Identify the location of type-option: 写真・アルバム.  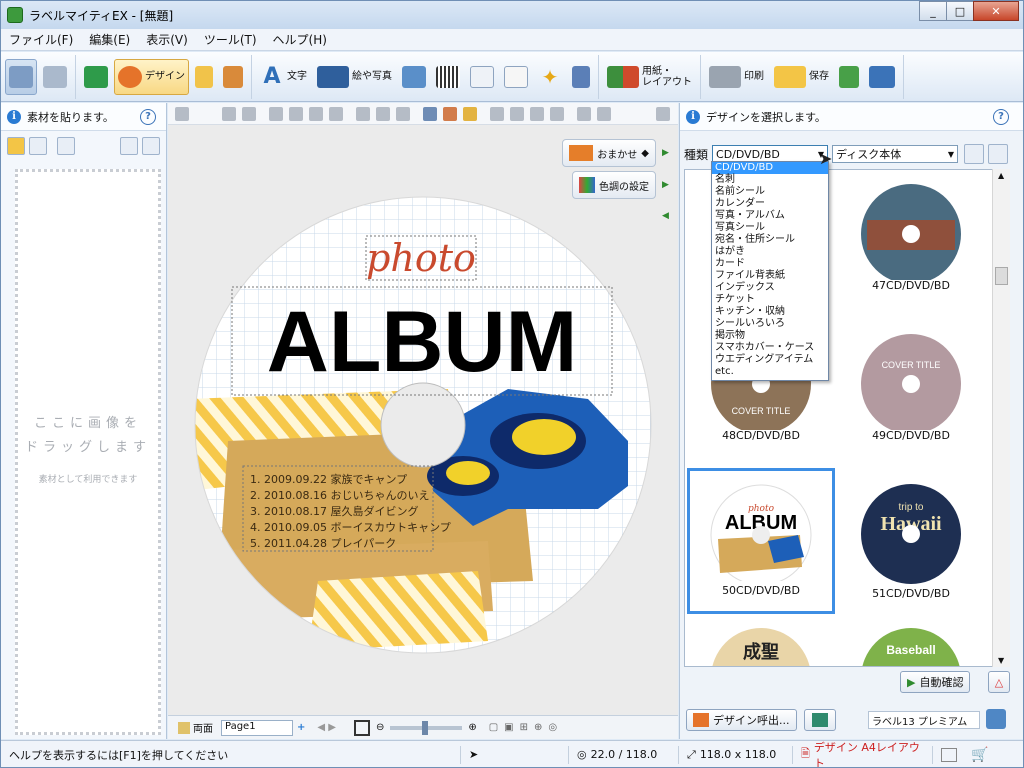
(770, 216).